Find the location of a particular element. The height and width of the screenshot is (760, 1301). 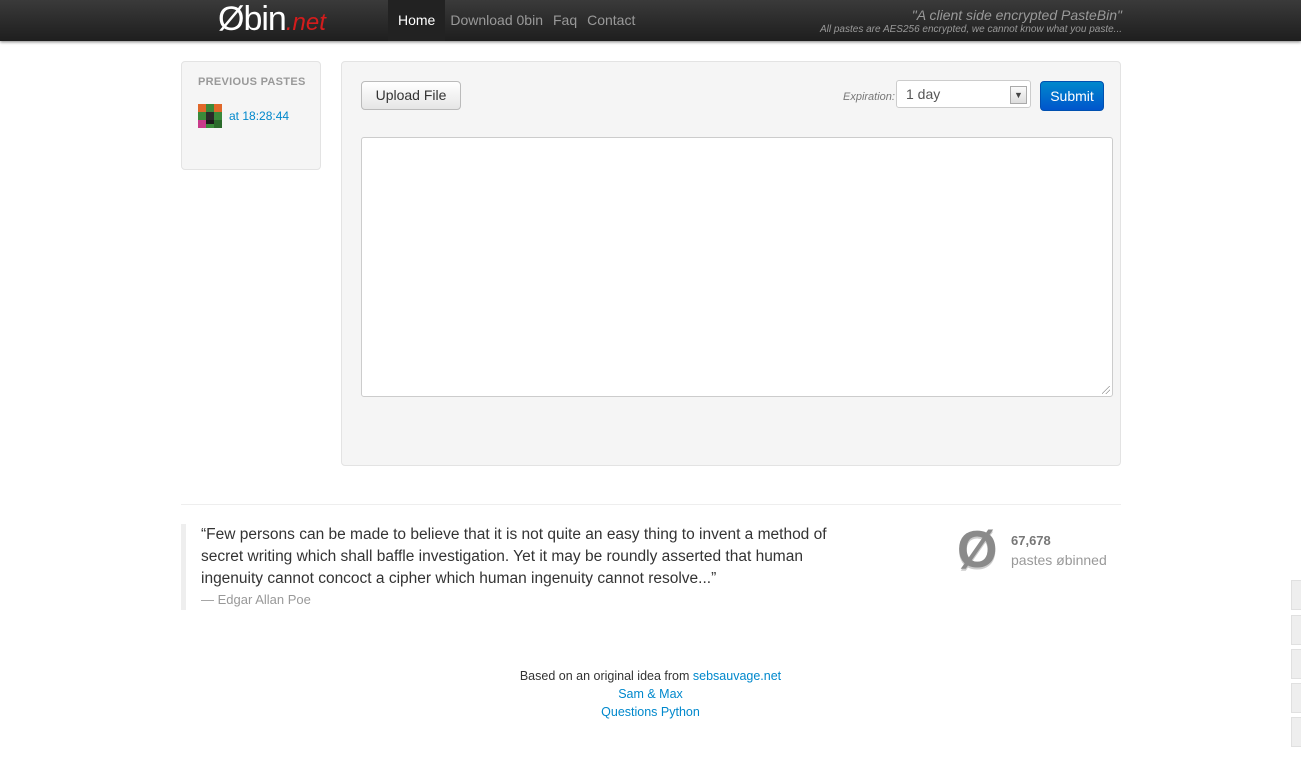

paste-count-label: pastes øbinned is located at coordinates (1059, 560).